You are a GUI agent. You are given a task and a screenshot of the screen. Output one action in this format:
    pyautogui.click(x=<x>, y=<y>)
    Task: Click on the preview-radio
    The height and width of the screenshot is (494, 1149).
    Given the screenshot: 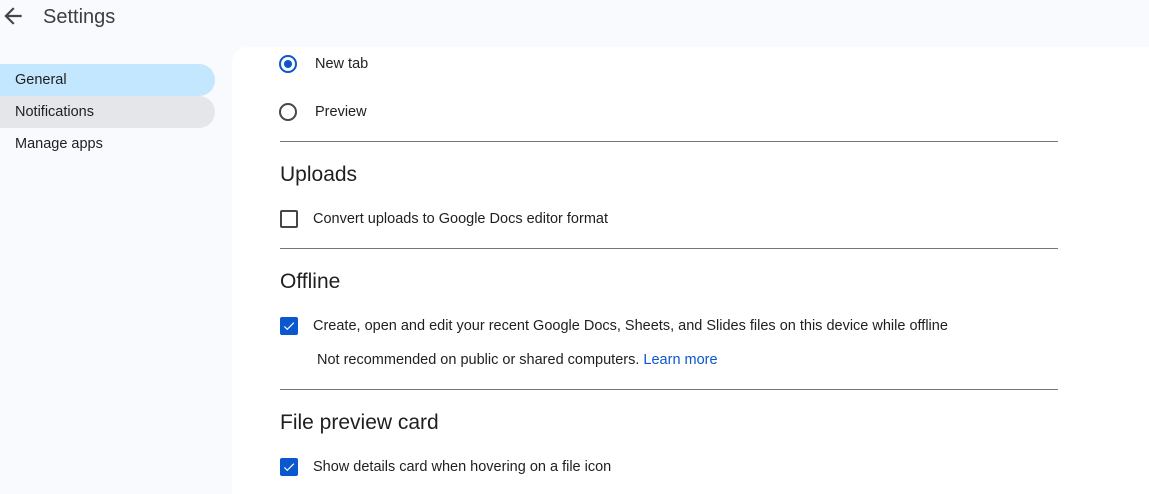 What is the action you would take?
    pyautogui.click(x=288, y=112)
    